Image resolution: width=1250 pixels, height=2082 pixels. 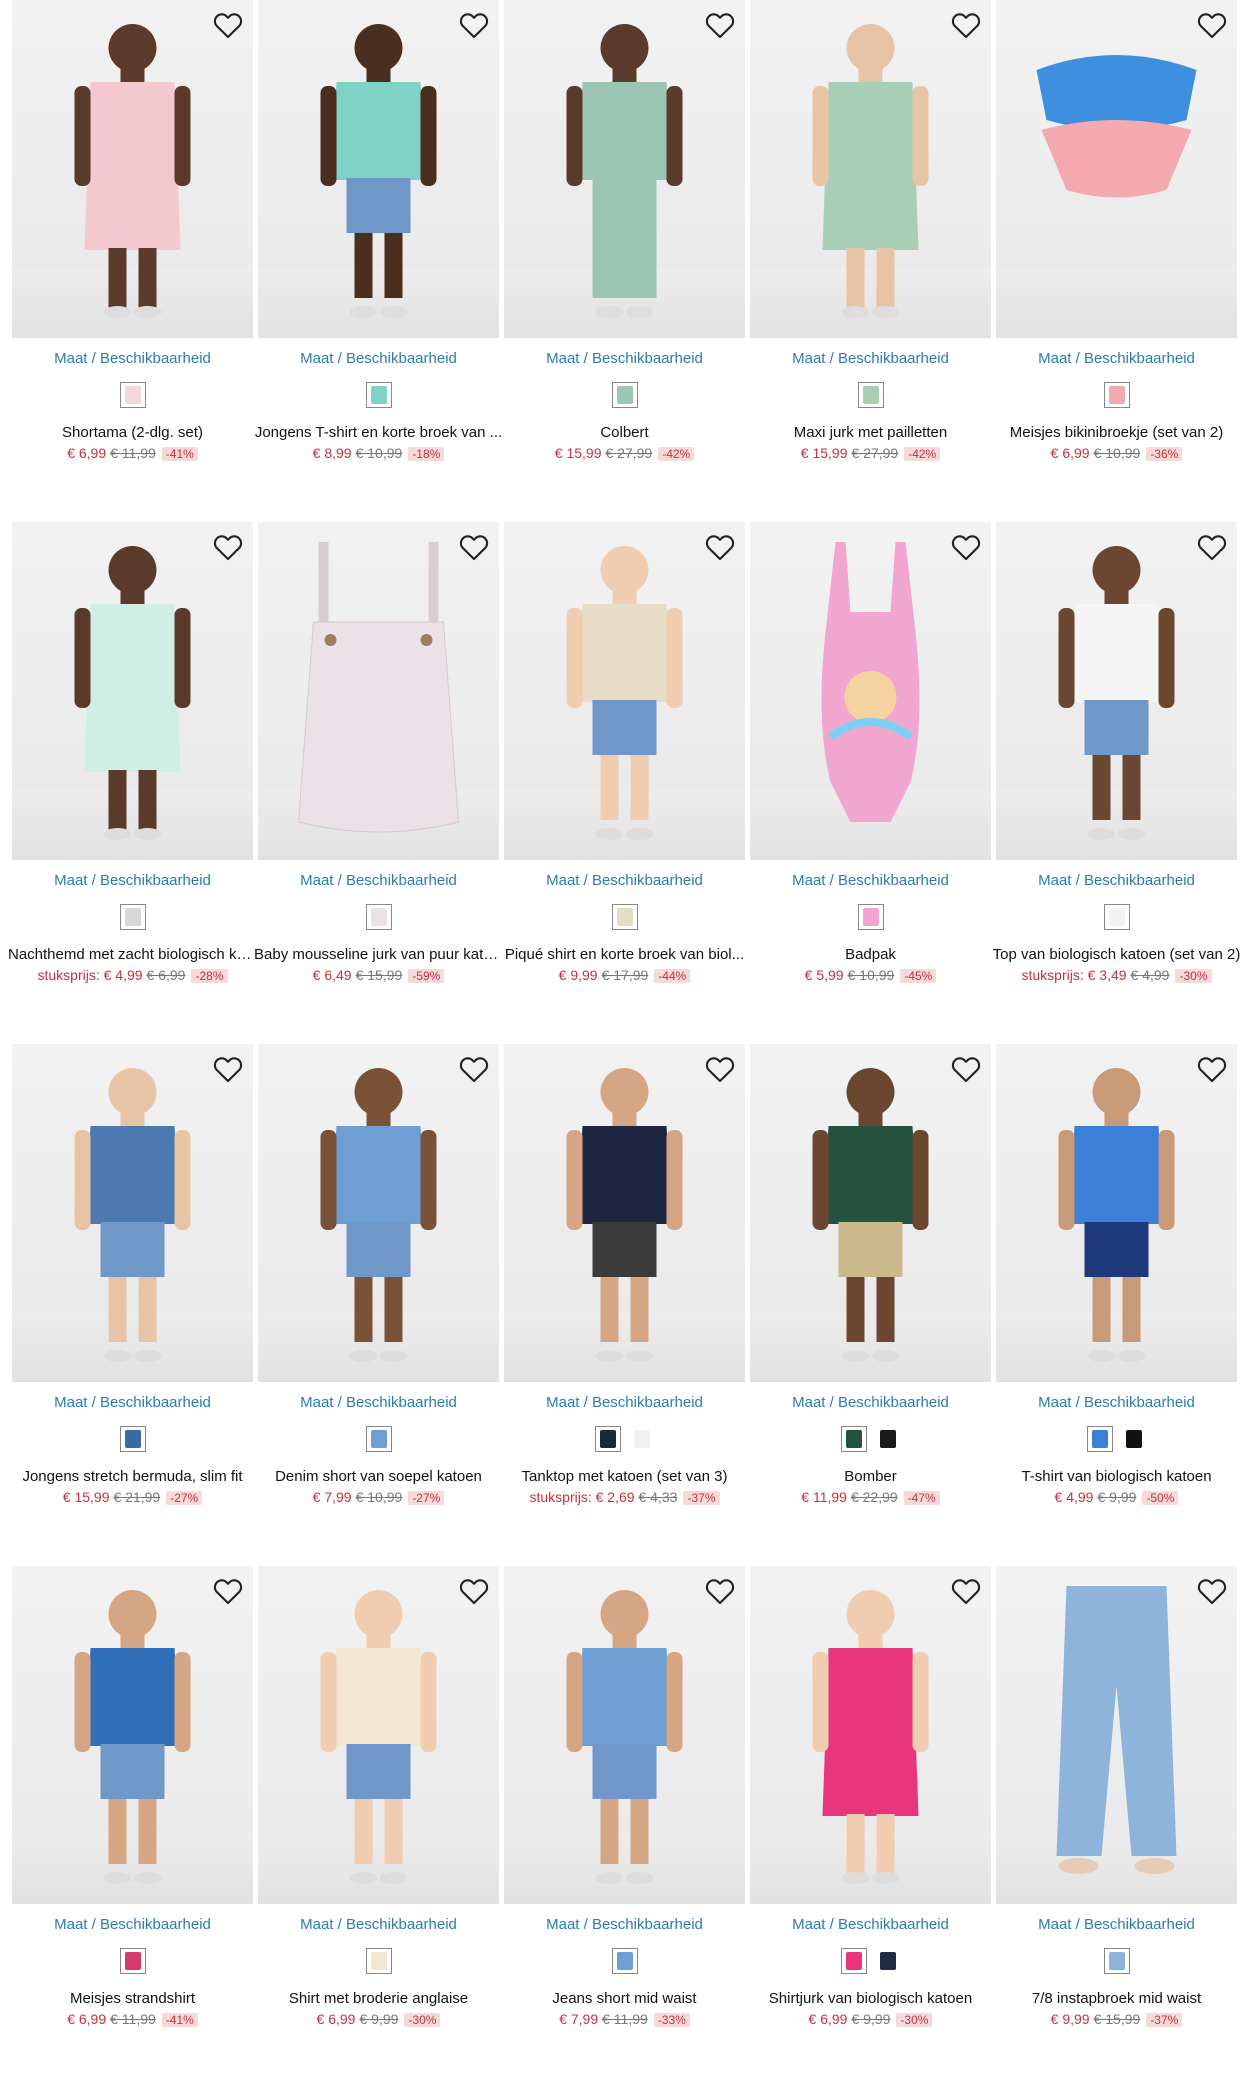 What do you see at coordinates (378, 954) in the screenshot?
I see `product-name: Baby mousseline jurk van puur katoen` at bounding box center [378, 954].